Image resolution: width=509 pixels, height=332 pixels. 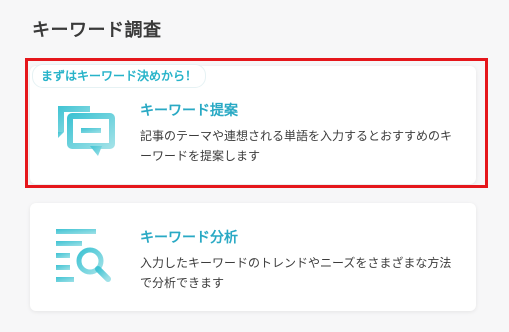 I want to click on card-title: キーワード提案, so click(x=189, y=111).